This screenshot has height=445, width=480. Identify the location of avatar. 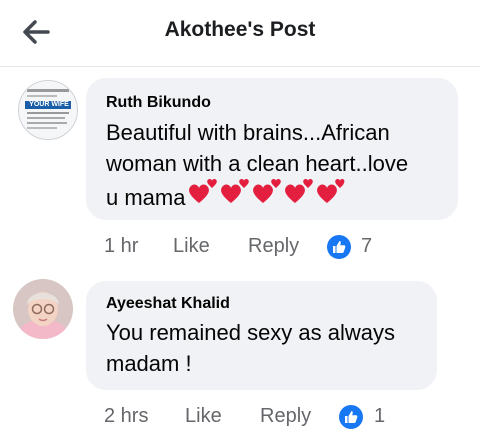
(43, 309).